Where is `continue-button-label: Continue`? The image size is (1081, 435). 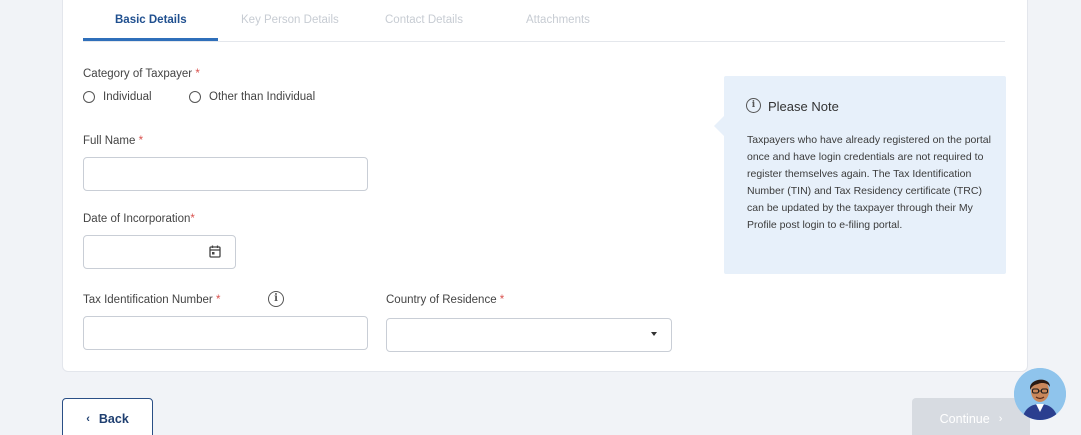
continue-button-label: Continue is located at coordinates (964, 419).